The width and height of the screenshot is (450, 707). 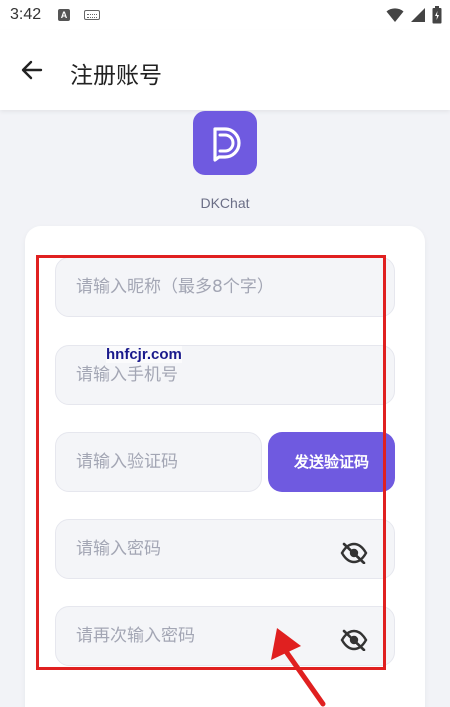 I want to click on status-time: 3:42, so click(x=26, y=14).